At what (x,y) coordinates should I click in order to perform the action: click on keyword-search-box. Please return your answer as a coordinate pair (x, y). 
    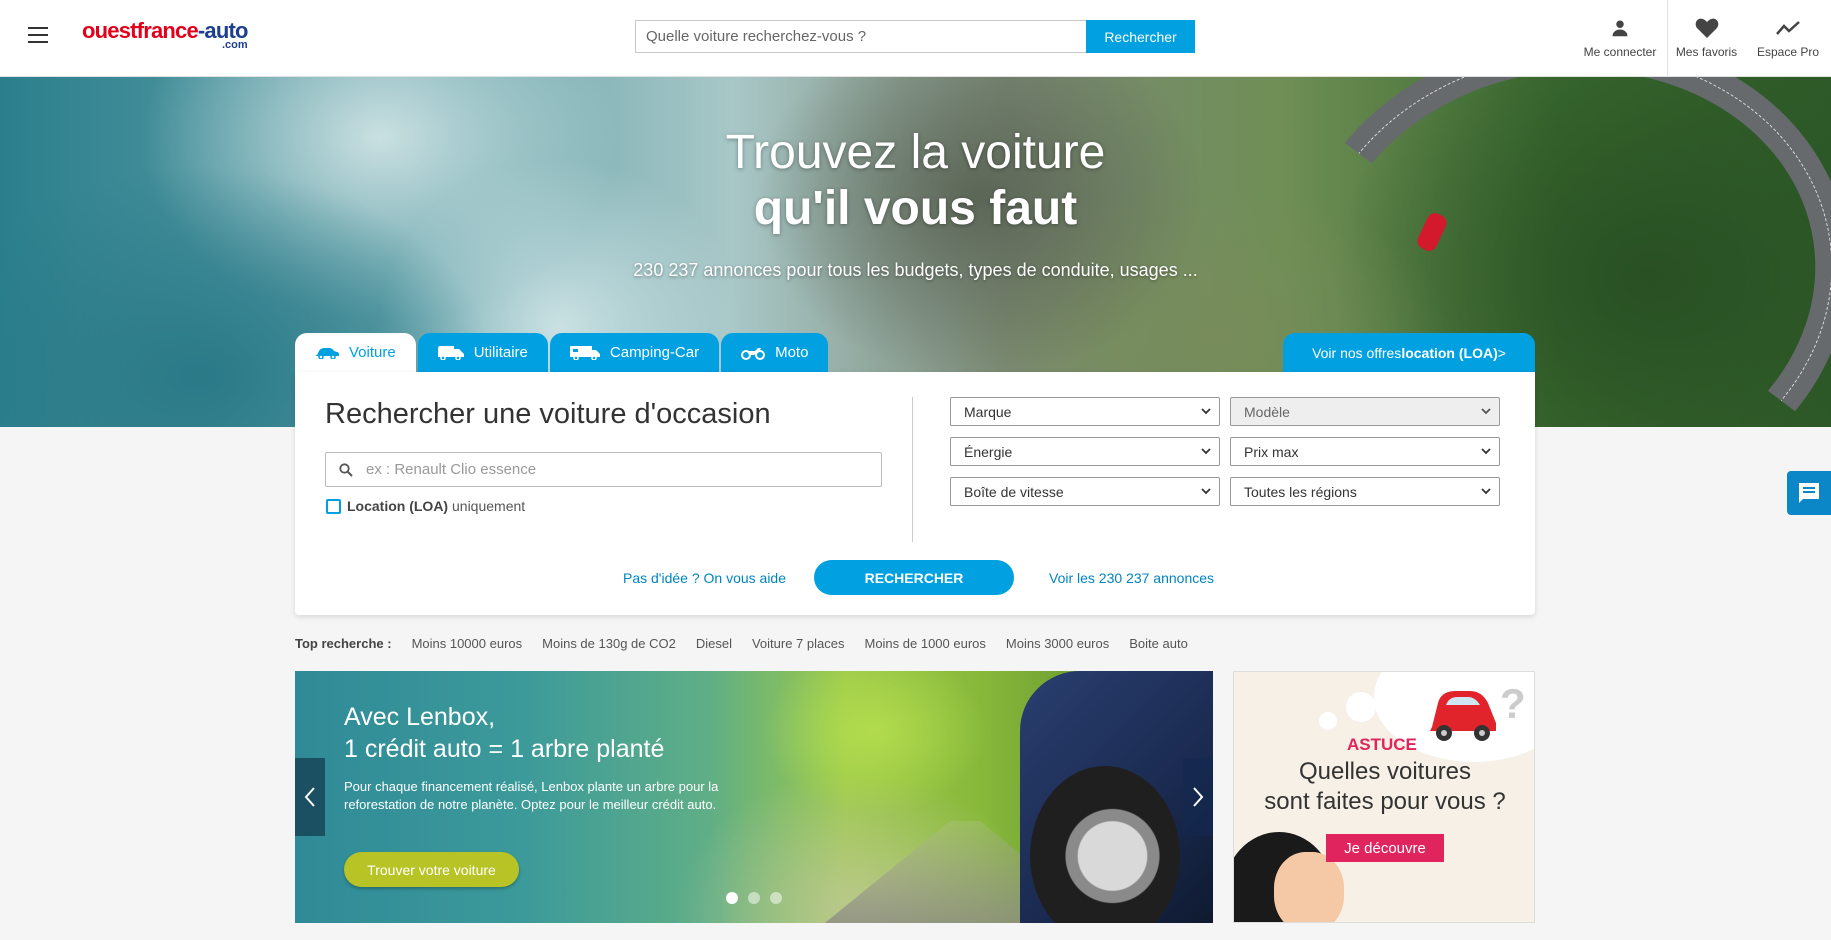
    Looking at the image, I should click on (603, 469).